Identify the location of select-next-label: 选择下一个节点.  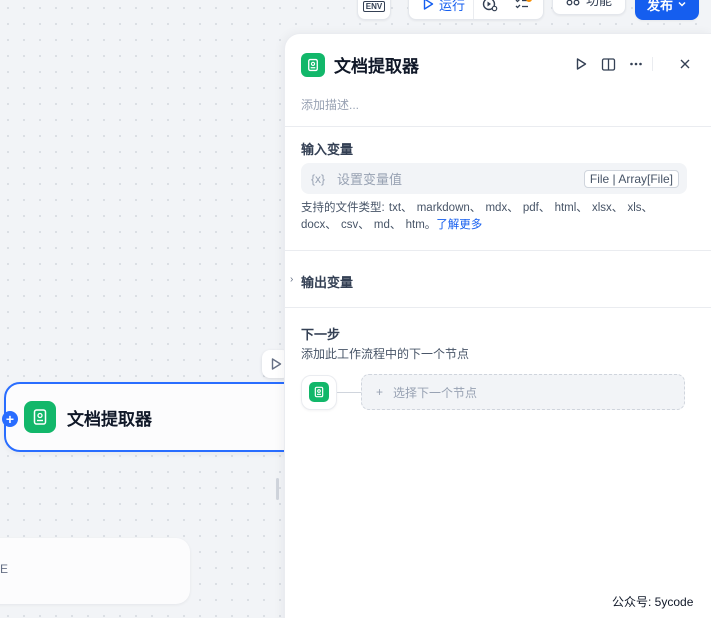
(435, 392).